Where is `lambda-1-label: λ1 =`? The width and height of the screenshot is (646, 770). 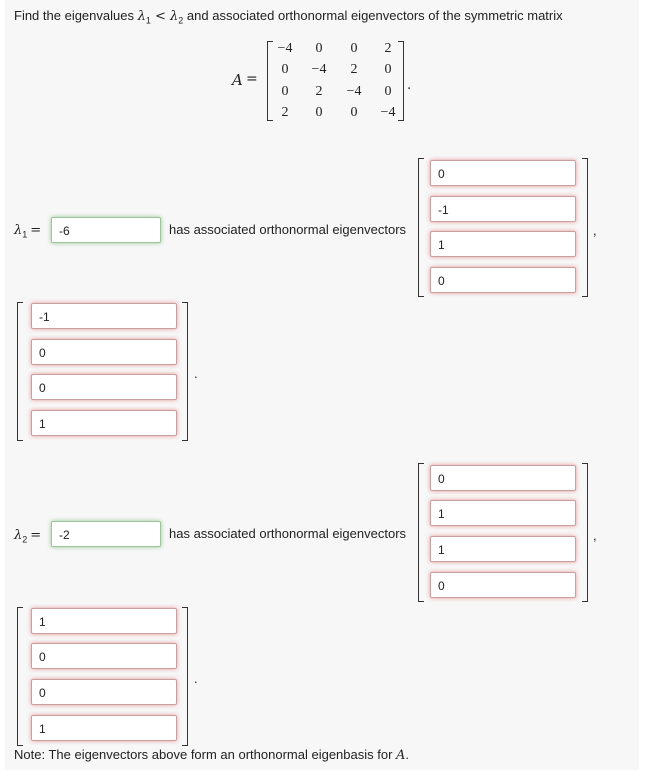 lambda-1-label: λ1 = is located at coordinates (27, 231).